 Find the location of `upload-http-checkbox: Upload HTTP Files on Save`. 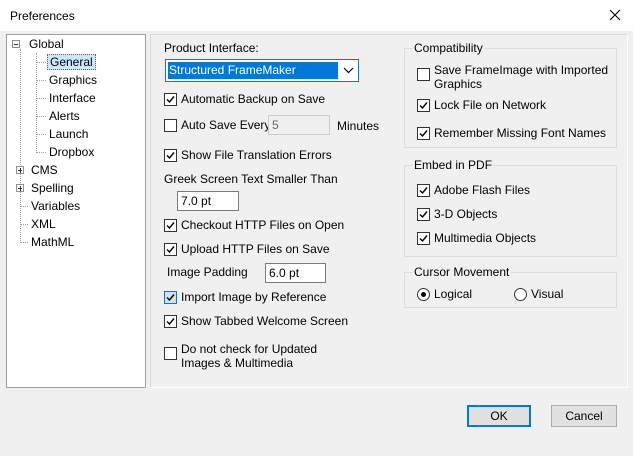

upload-http-checkbox: Upload HTTP Files on Save is located at coordinates (247, 250).